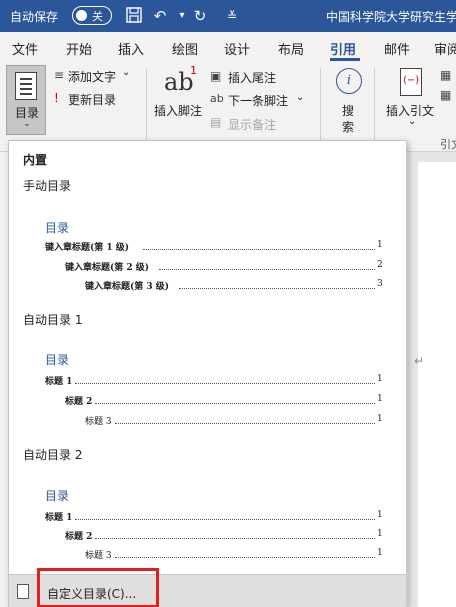  Describe the element at coordinates (419, 361) in the screenshot. I see `paragraph-mark: ↵` at that location.